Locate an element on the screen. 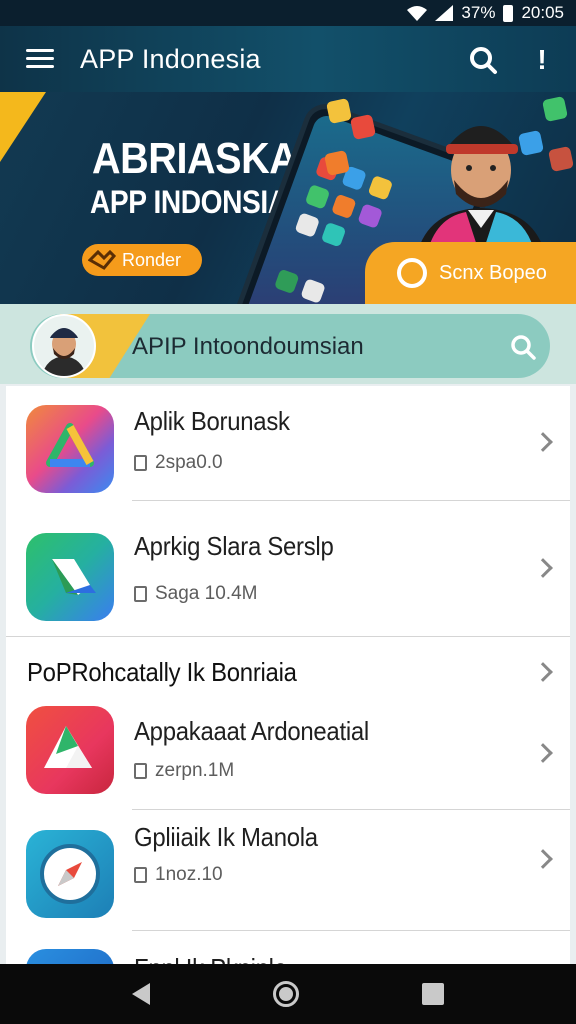  banner-pill-button: Ronder is located at coordinates (142, 260).